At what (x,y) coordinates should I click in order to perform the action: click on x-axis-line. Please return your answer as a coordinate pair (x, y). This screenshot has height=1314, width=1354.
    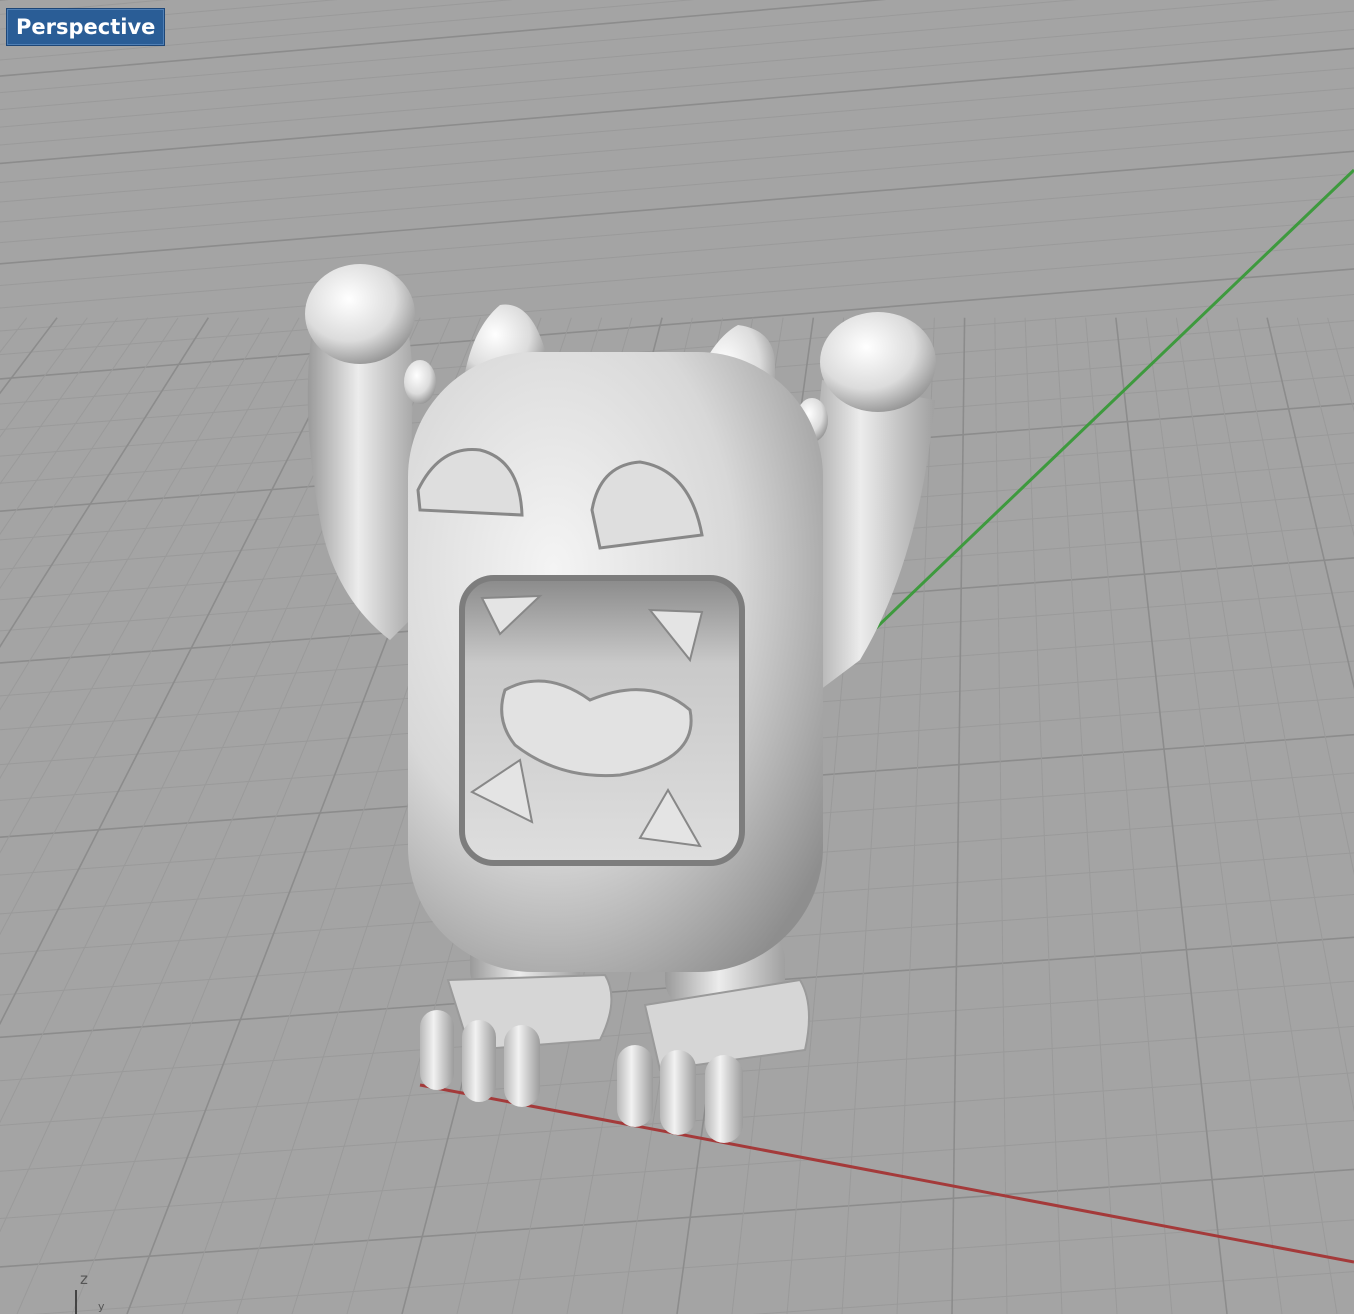
    Looking at the image, I should click on (886, 1173).